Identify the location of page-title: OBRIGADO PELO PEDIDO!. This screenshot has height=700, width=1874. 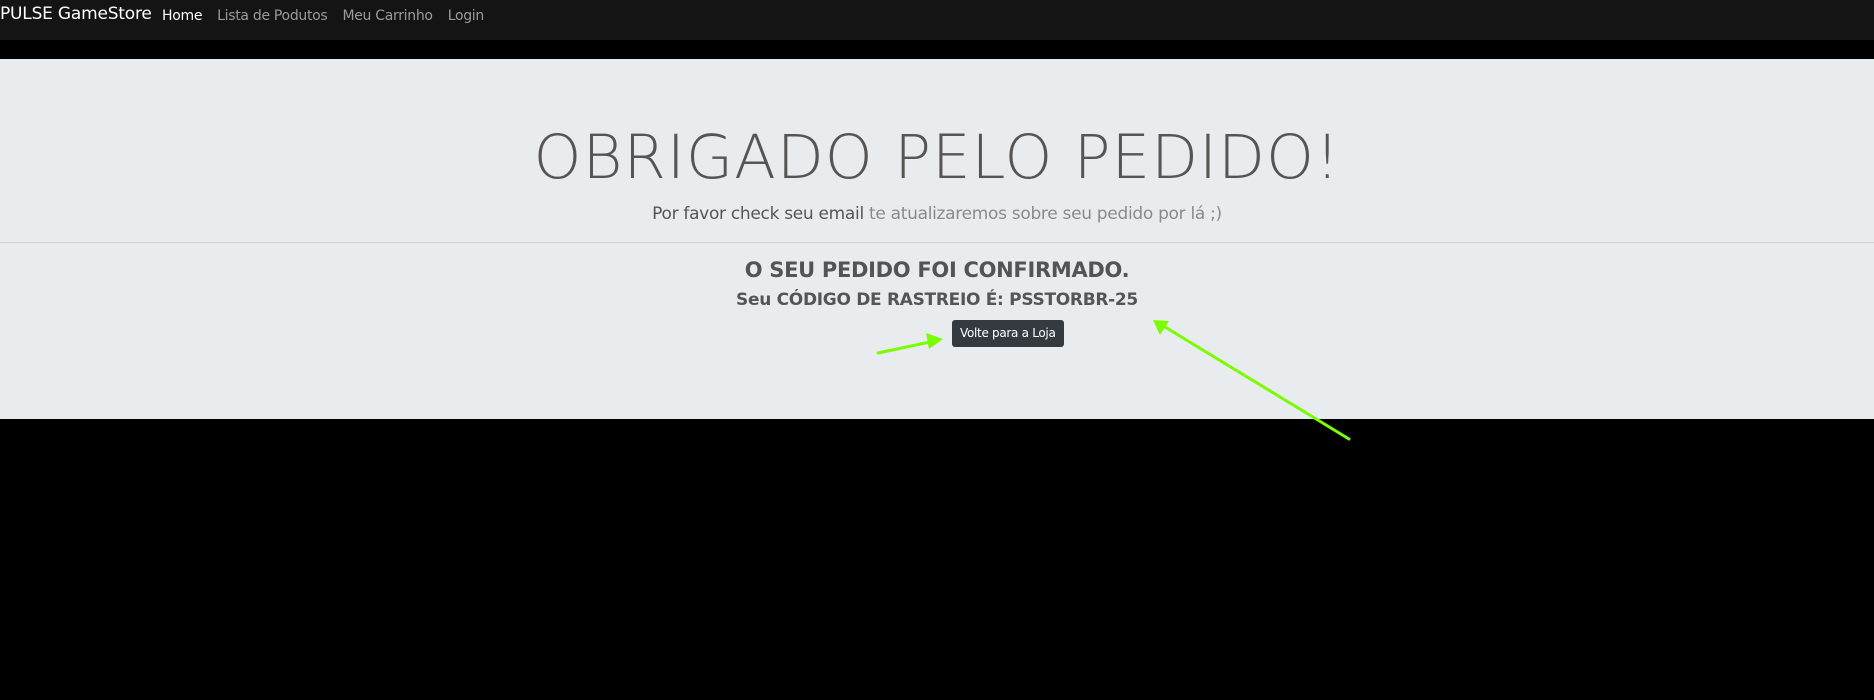
(937, 157).